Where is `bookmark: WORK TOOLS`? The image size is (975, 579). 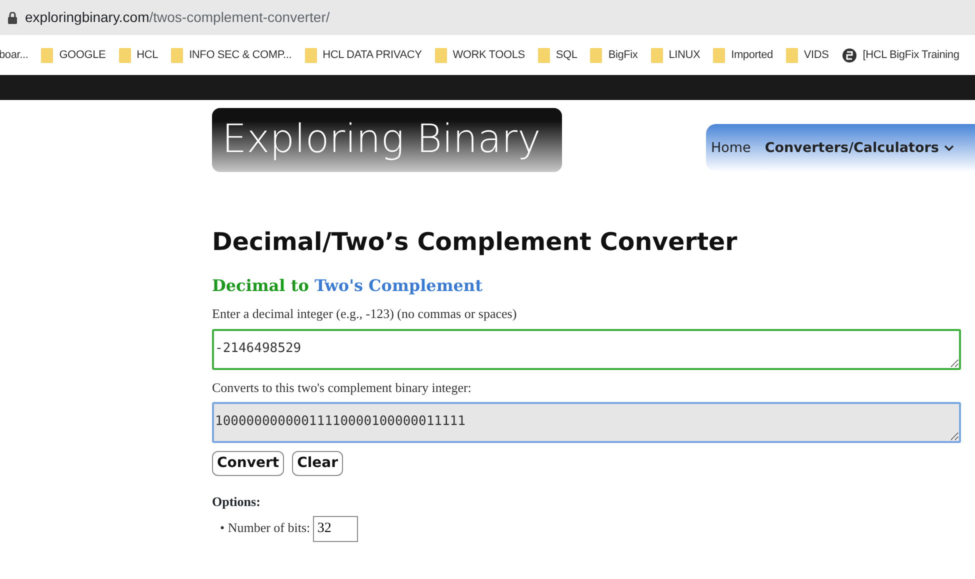 bookmark: WORK TOOLS is located at coordinates (479, 55).